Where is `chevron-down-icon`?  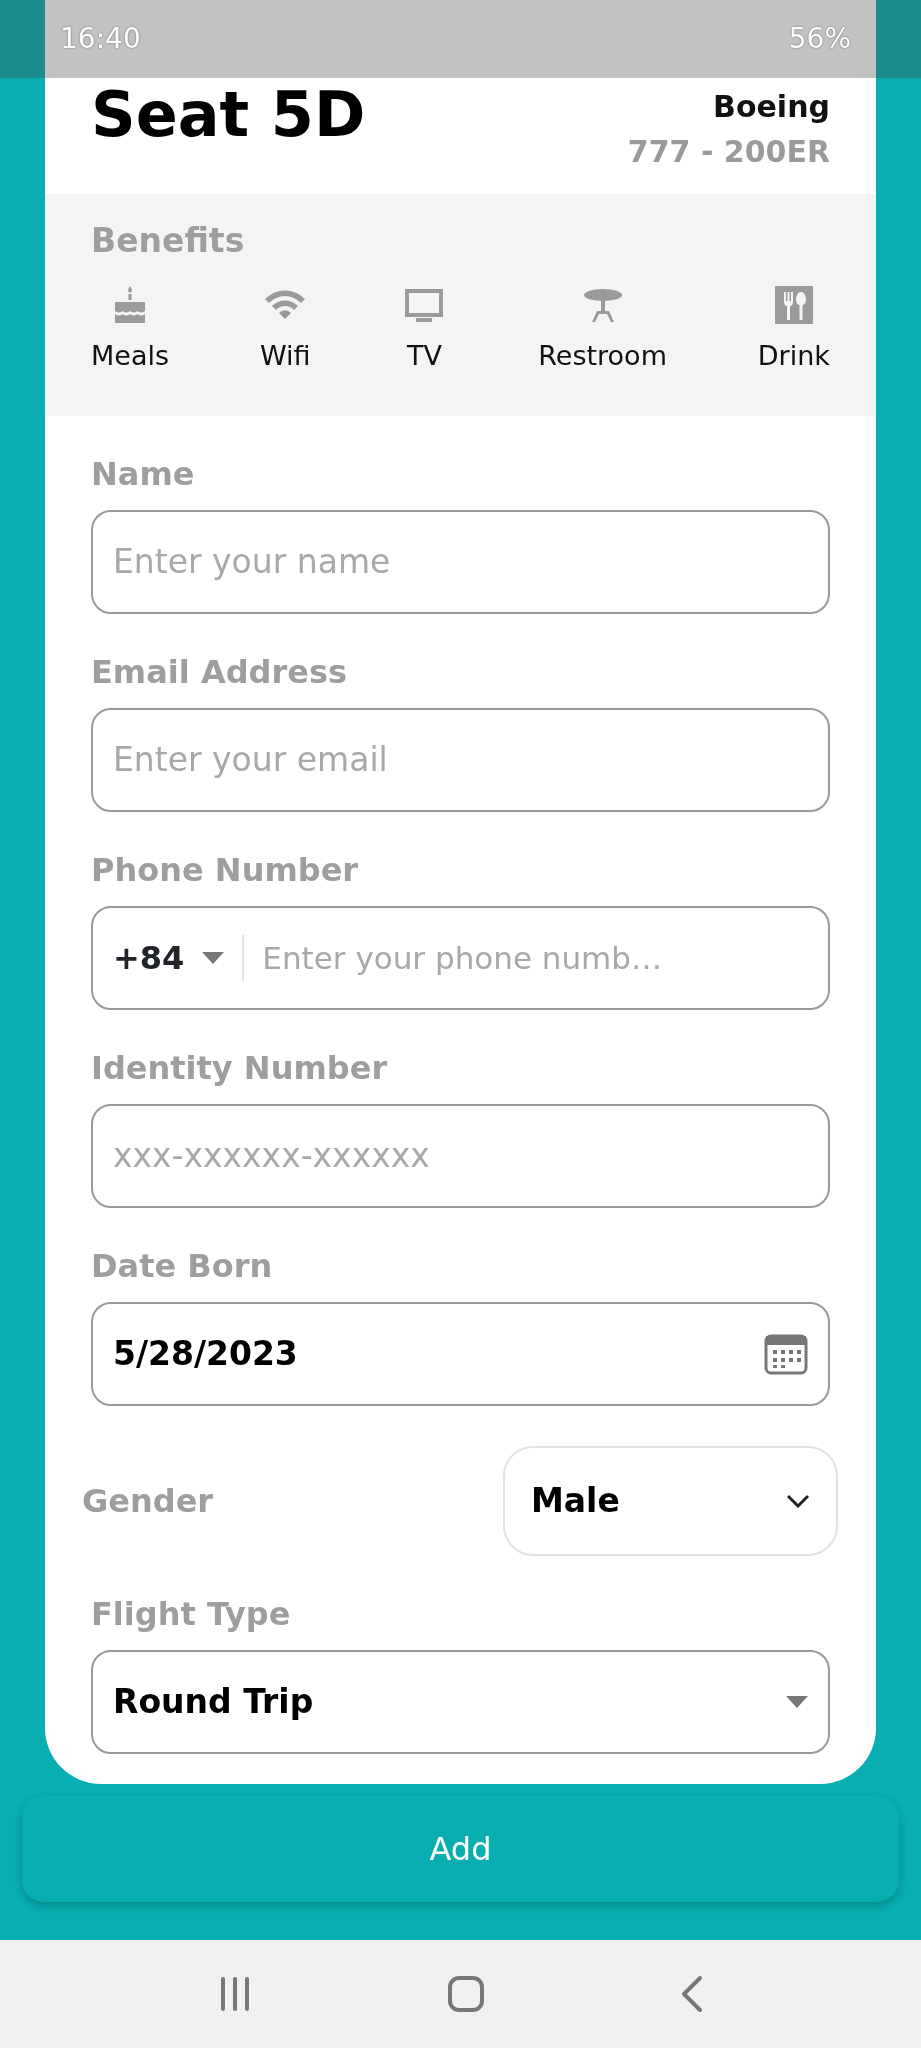 chevron-down-icon is located at coordinates (798, 1501).